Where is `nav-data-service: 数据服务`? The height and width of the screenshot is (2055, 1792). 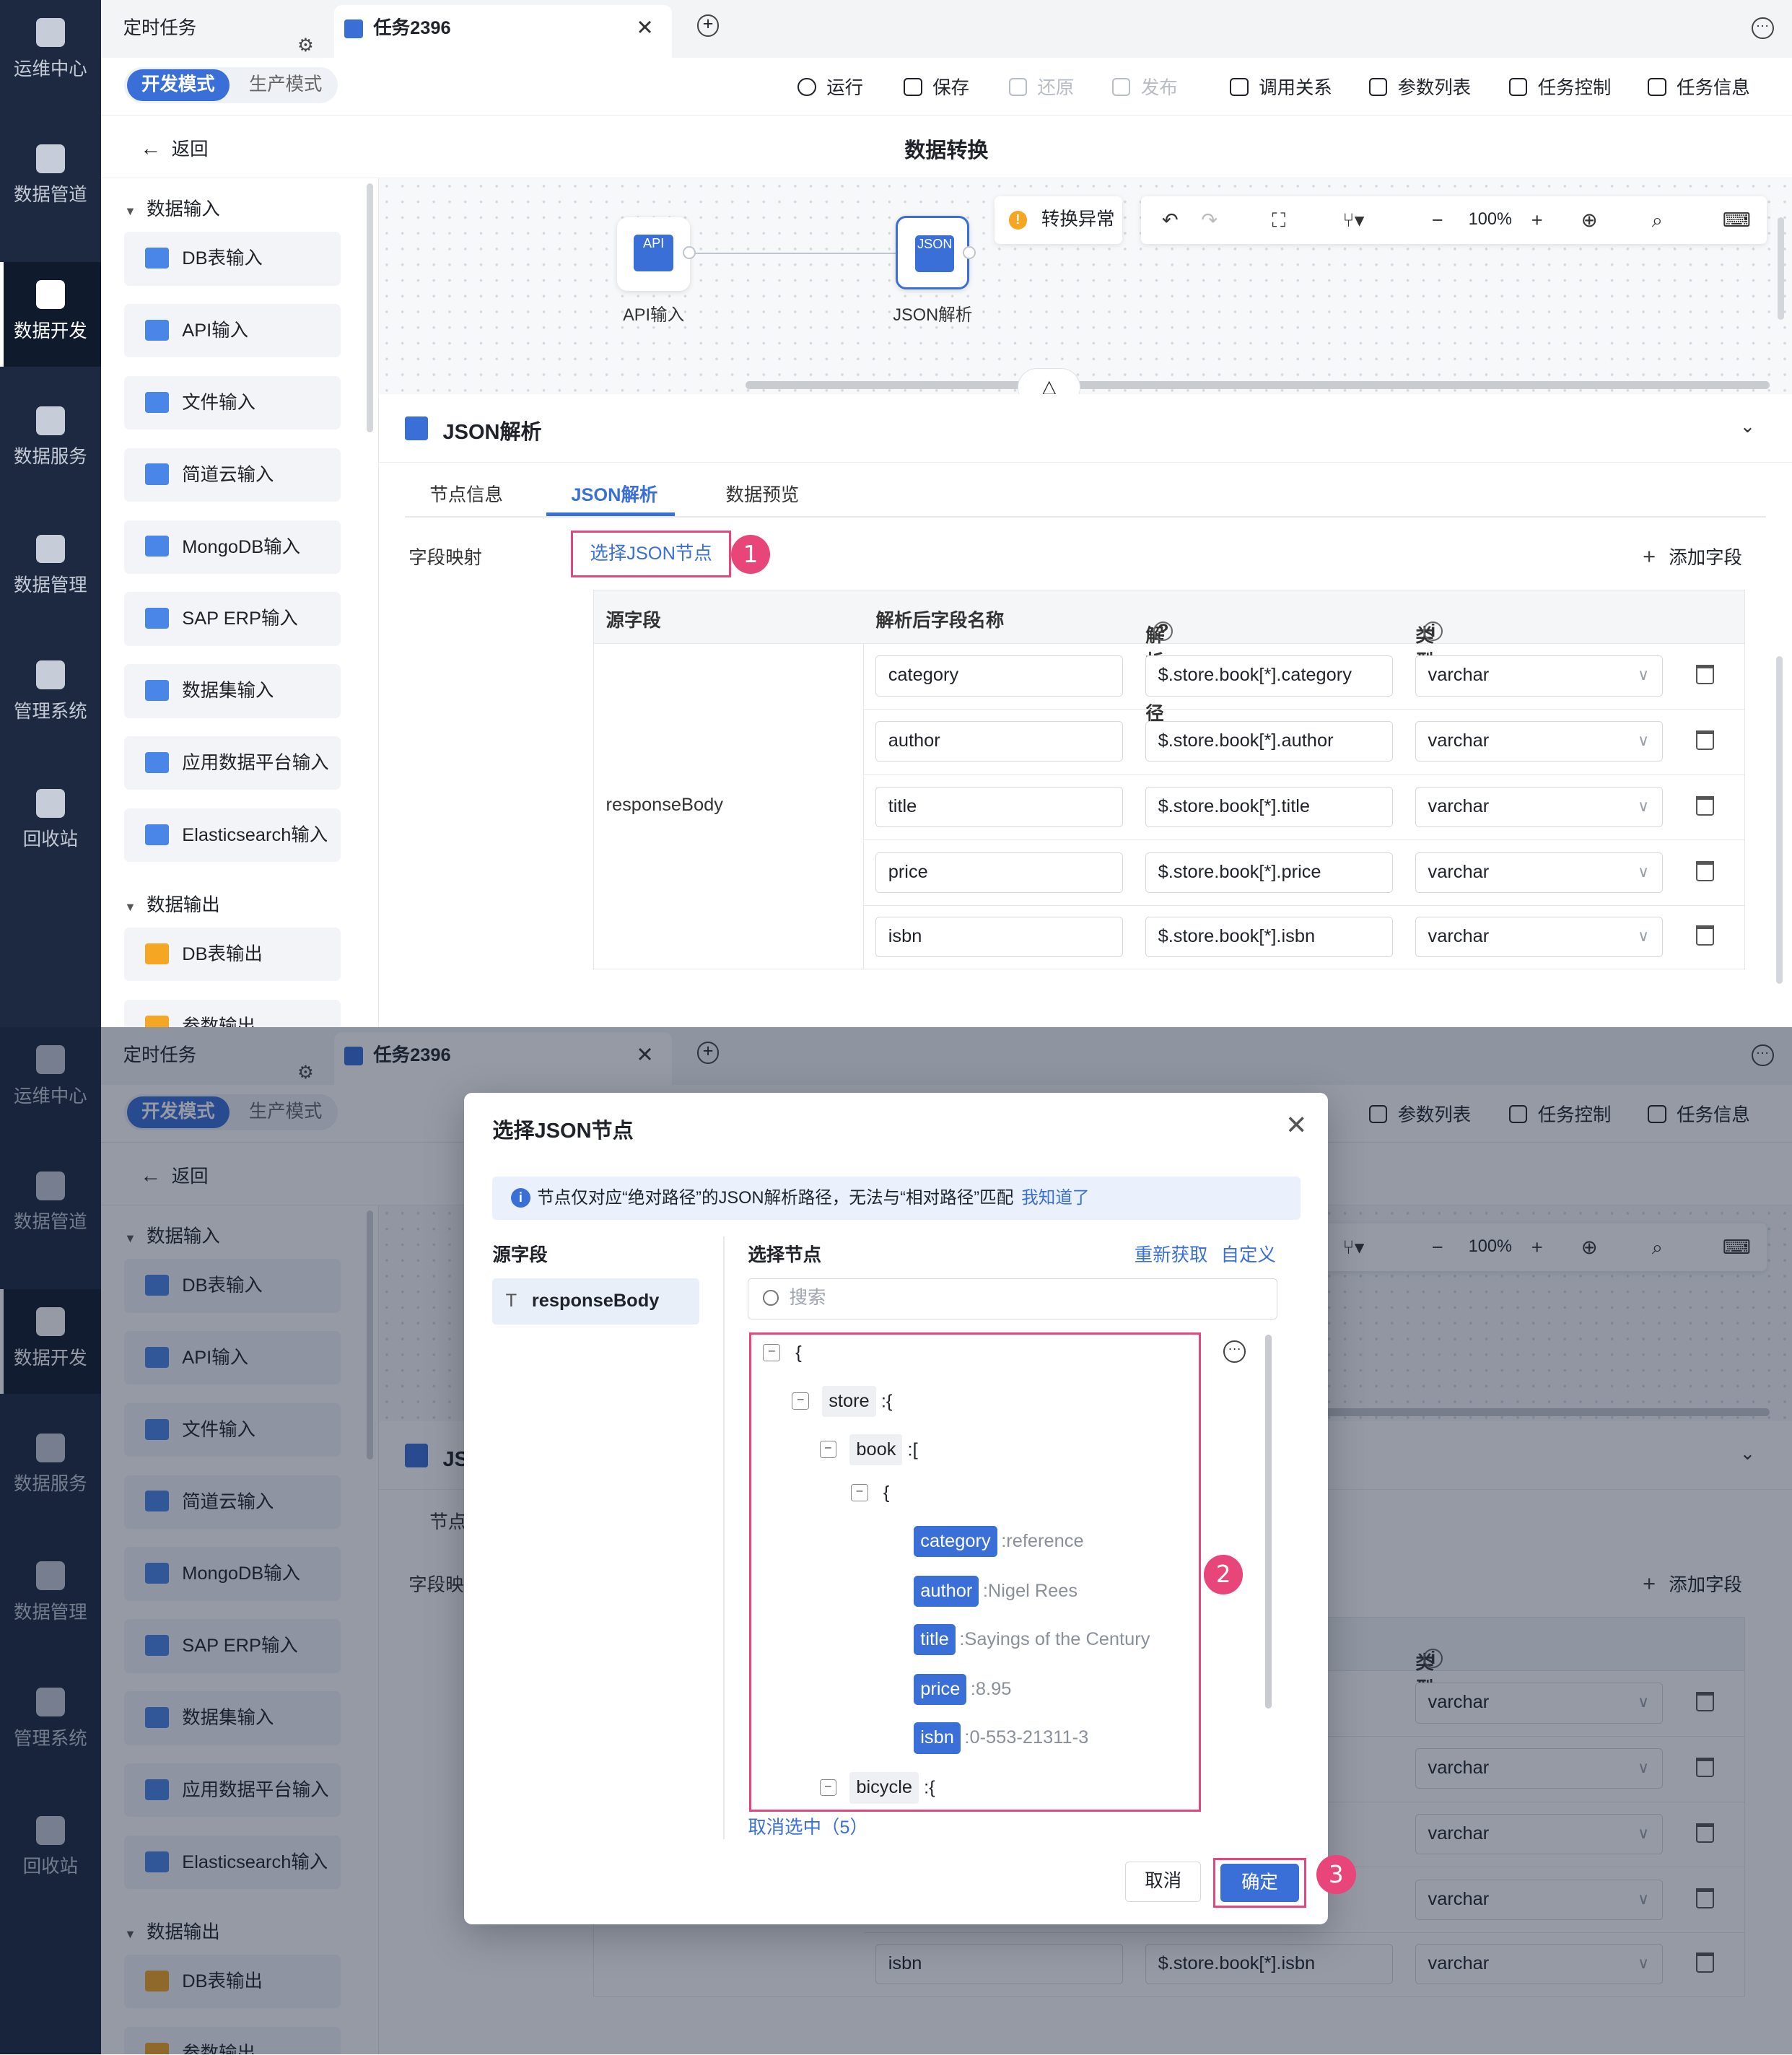
nav-data-service: 数据服务 is located at coordinates (50, 440).